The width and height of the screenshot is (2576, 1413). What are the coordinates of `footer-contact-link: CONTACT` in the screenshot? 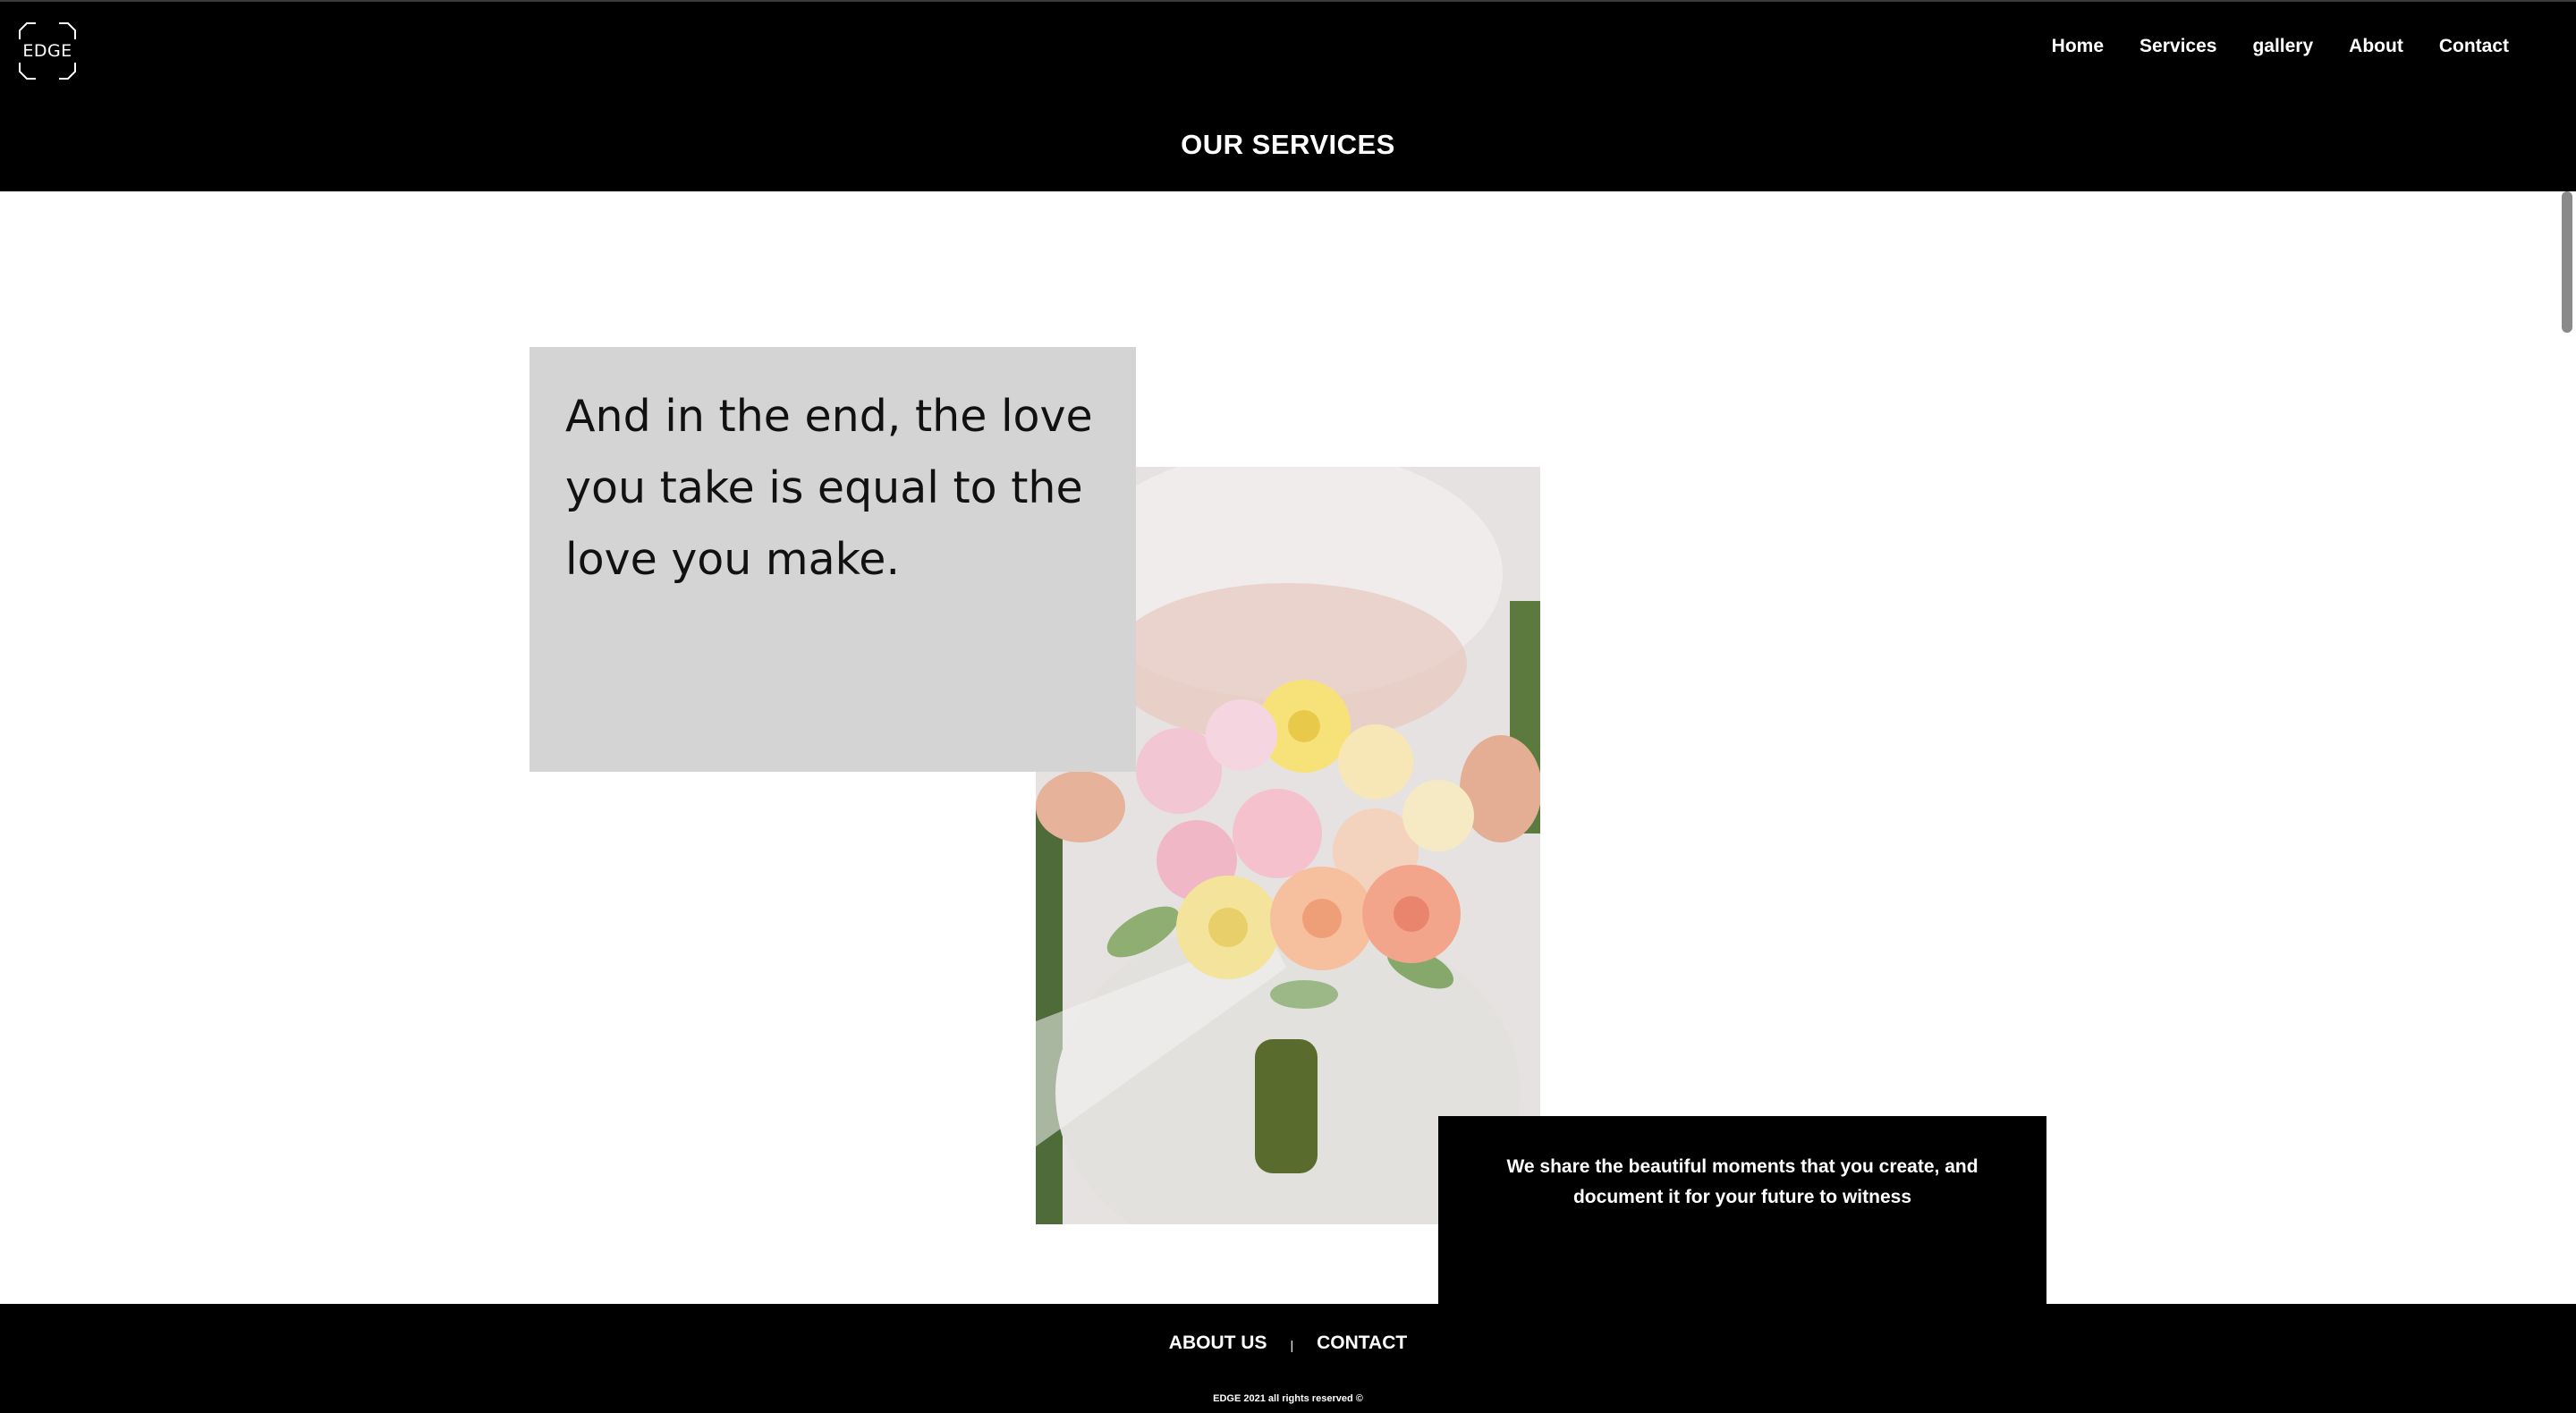 It's located at (1362, 1343).